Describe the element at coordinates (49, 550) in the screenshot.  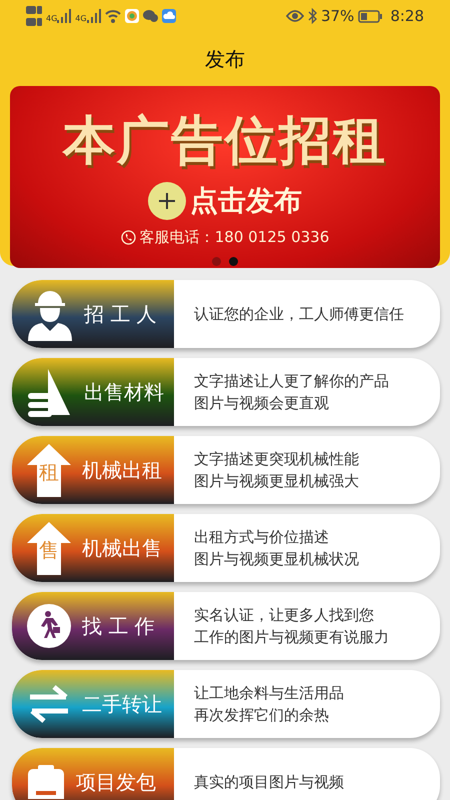
I see `icon-label: 售` at that location.